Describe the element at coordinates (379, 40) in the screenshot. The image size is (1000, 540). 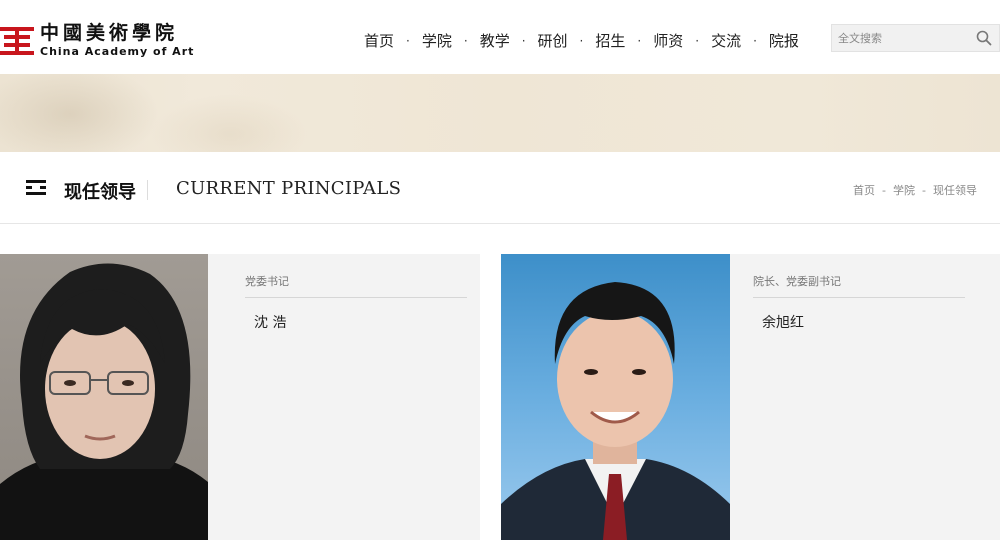
I see `nav-item-home: 首页` at that location.